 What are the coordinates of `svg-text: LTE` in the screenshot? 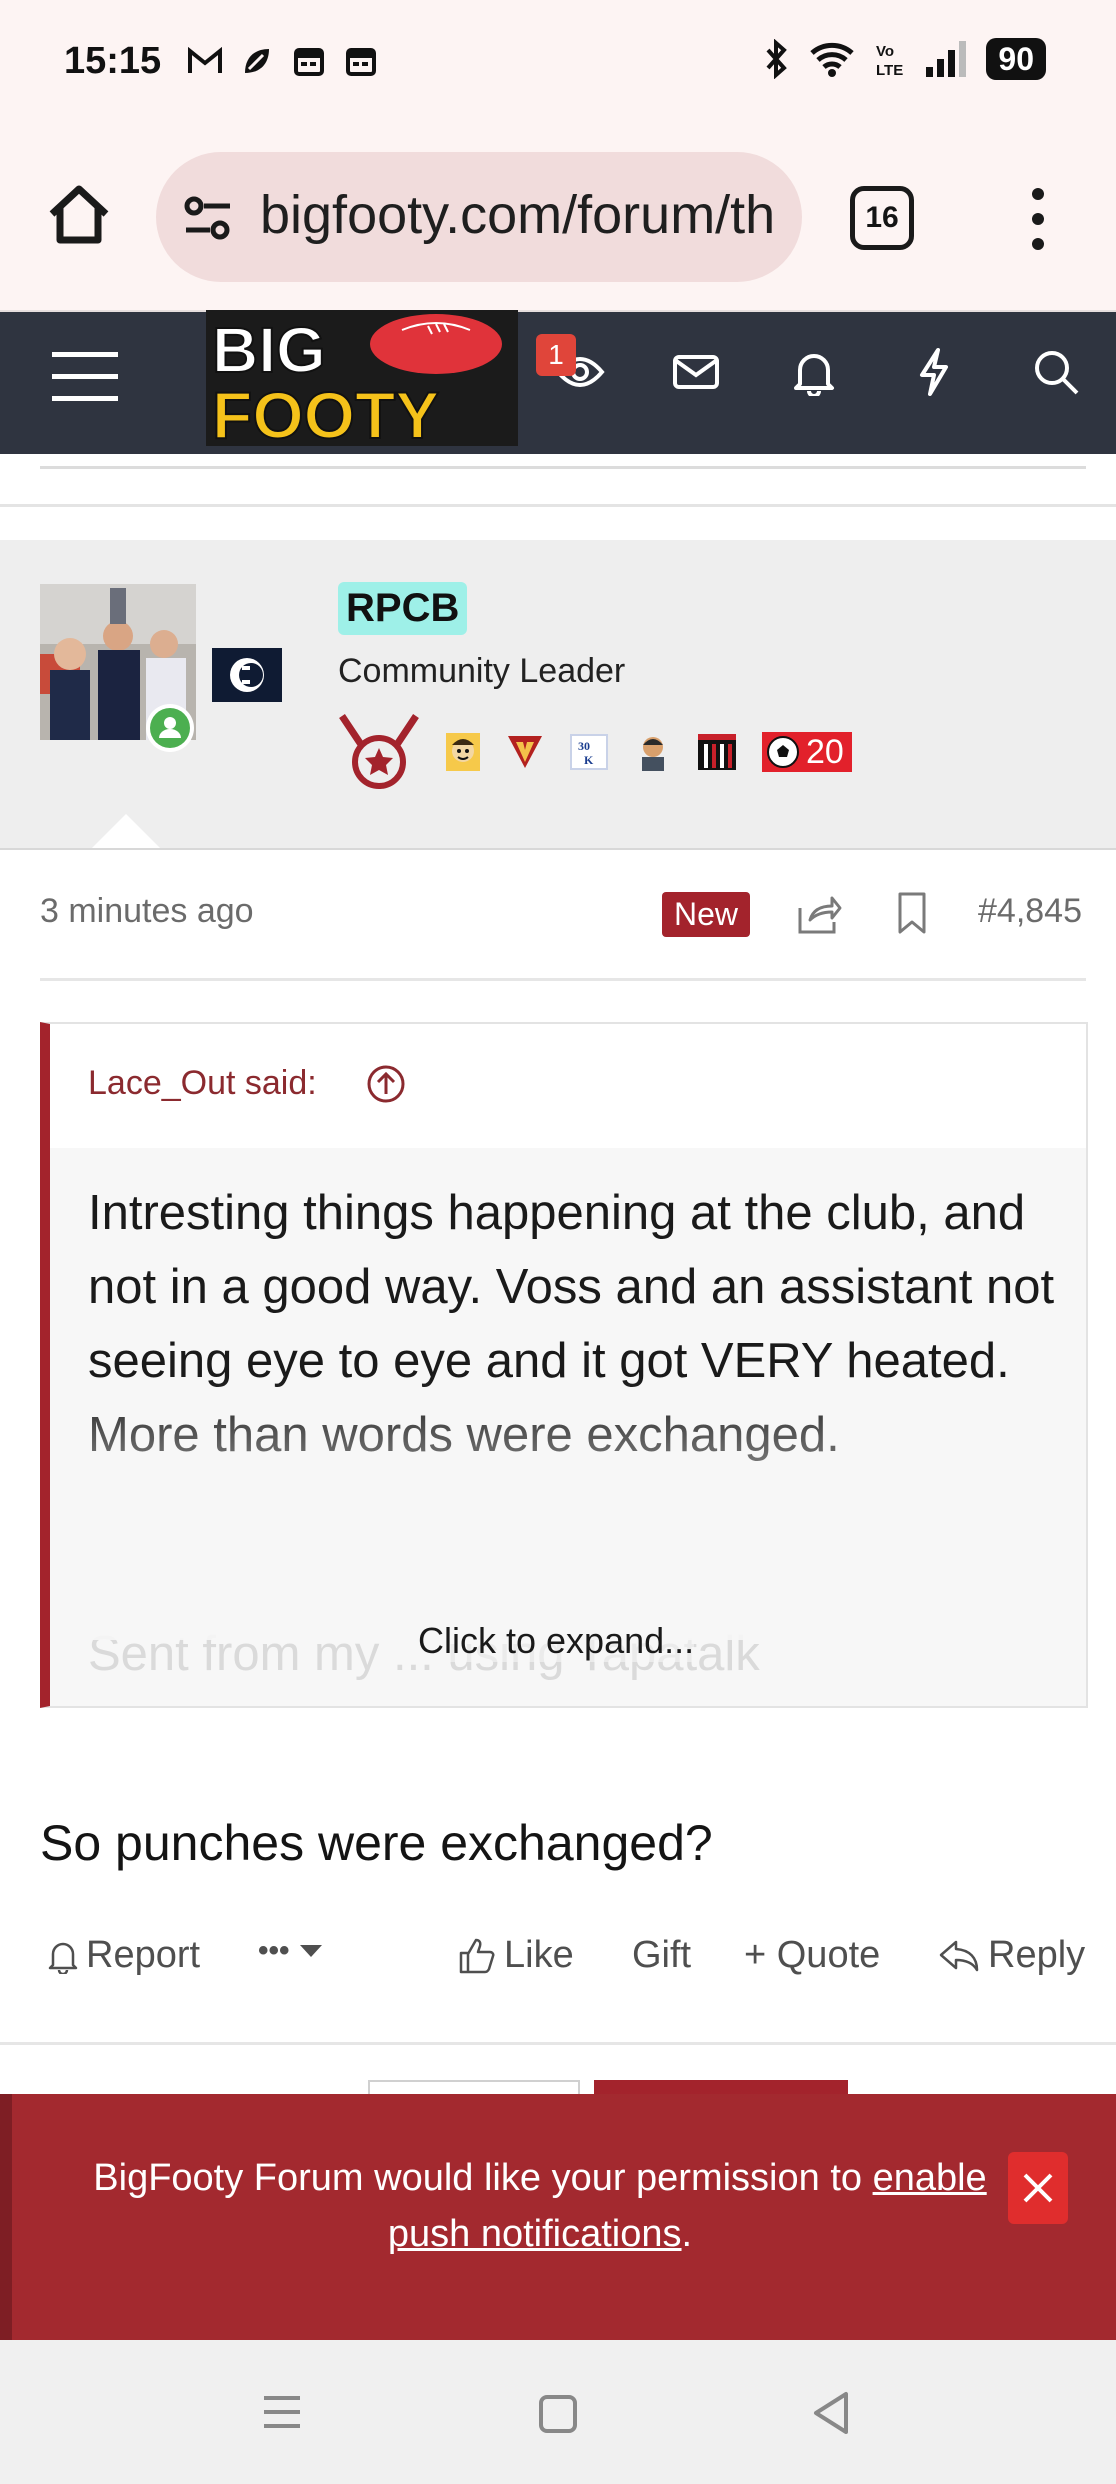 It's located at (889, 70).